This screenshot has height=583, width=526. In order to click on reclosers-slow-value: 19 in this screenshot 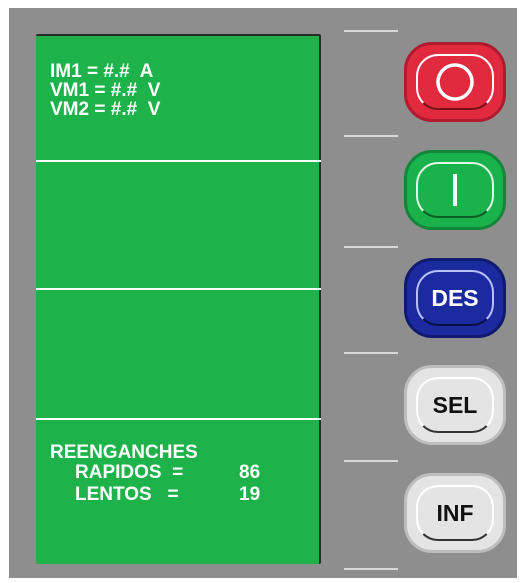, I will do `click(250, 494)`.